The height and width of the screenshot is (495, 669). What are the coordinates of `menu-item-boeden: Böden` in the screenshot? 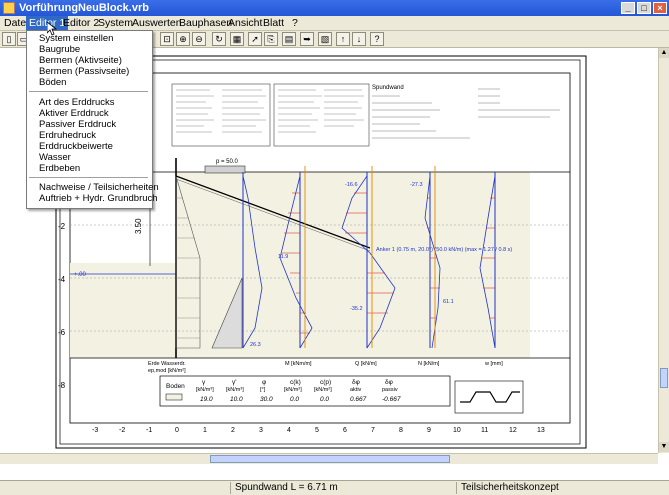 It's located at (52, 82).